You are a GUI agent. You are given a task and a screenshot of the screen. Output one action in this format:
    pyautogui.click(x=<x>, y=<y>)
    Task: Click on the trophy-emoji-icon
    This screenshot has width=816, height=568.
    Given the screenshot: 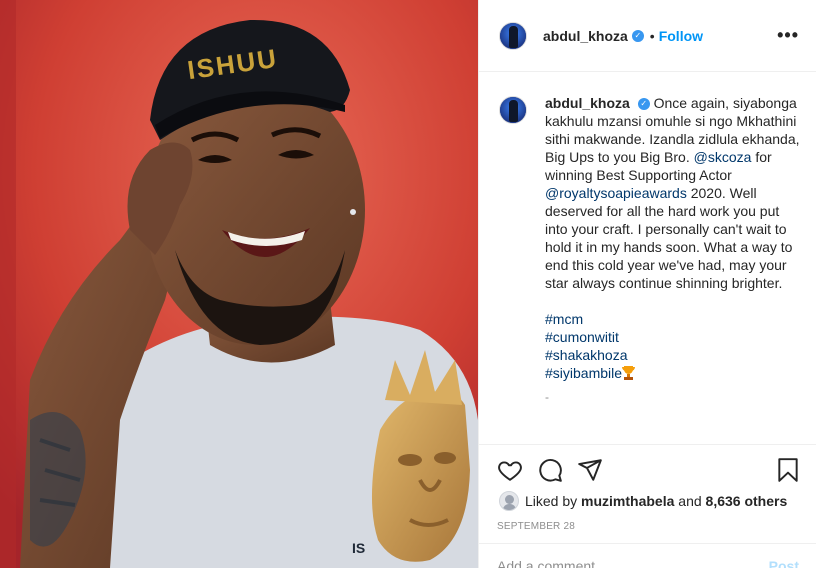 What is the action you would take?
    pyautogui.click(x=629, y=373)
    